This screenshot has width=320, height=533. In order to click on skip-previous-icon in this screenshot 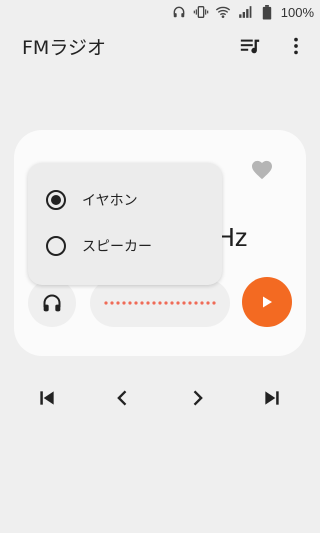, I will do `click(47, 398)`.